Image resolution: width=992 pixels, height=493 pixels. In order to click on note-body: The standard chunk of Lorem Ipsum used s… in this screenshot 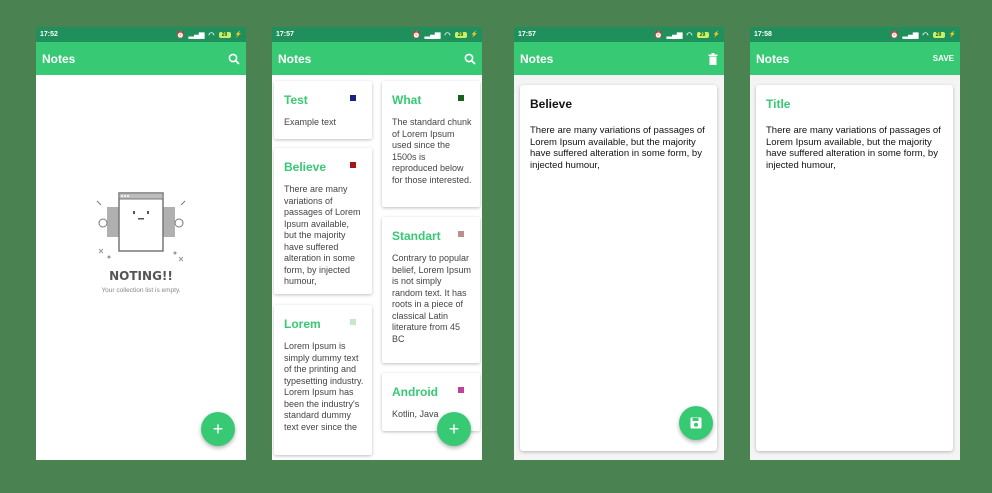, I will do `click(432, 151)`.